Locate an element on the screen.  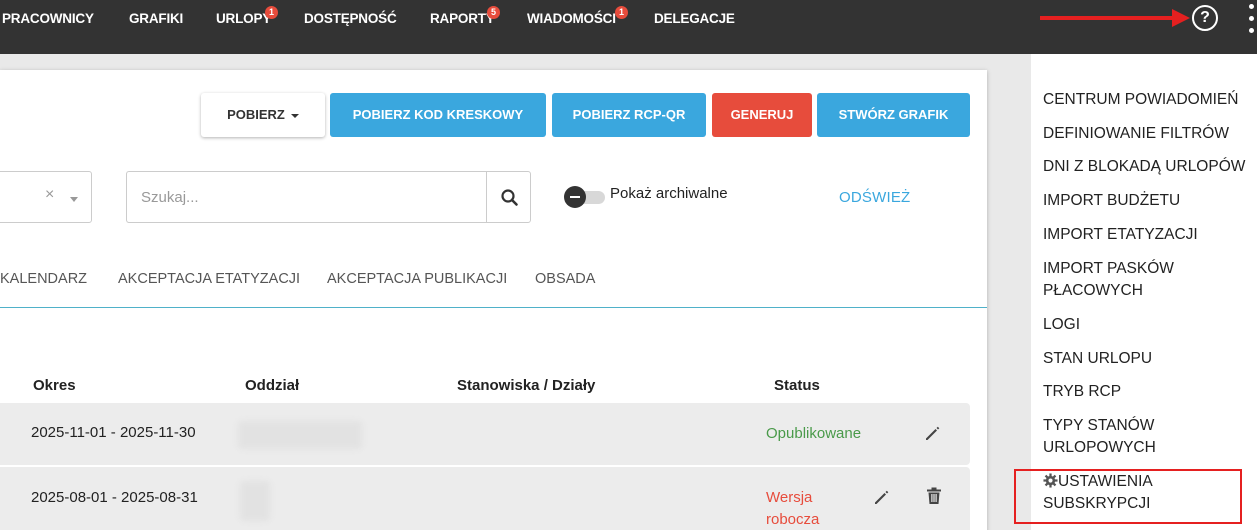
annotation-arrow-icon is located at coordinates (1115, 18).